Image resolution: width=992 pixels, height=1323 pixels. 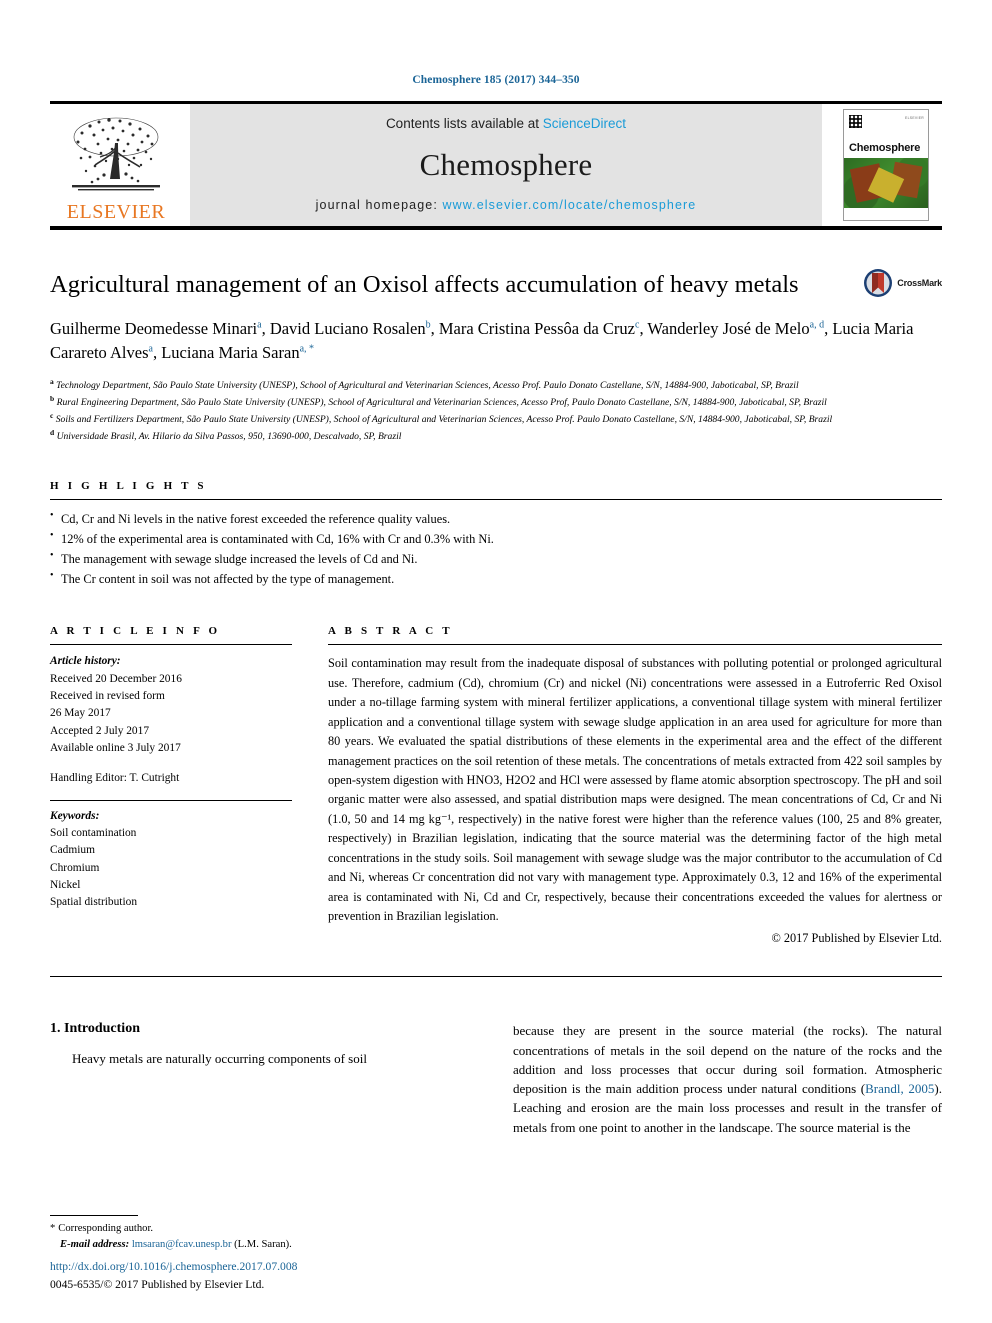 I want to click on article-history-item: Received 20 December 2016, so click(x=116, y=678).